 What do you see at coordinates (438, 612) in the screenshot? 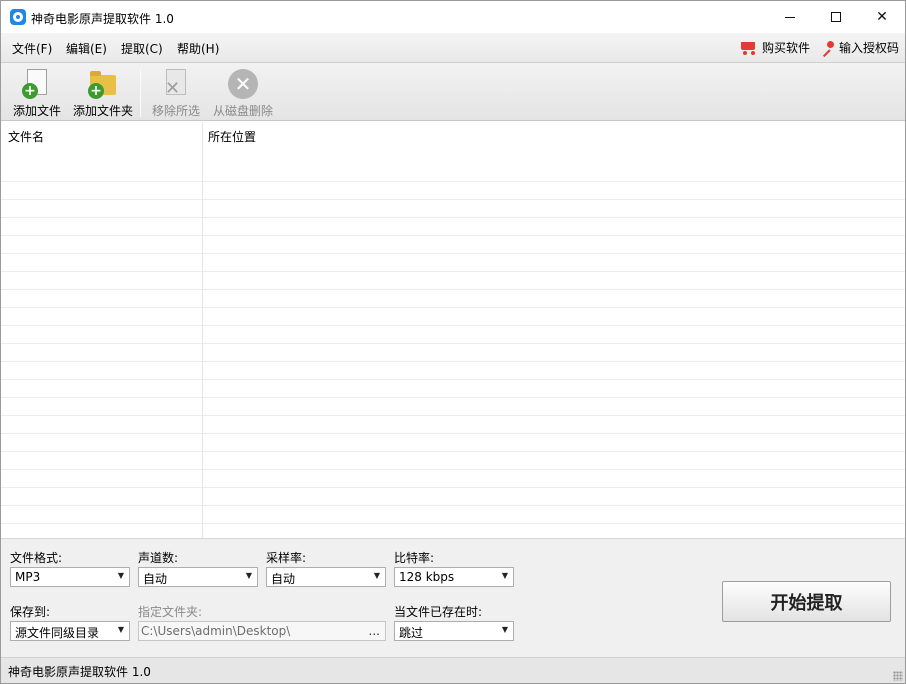
I see `exists-label: 当文件已存在时:` at bounding box center [438, 612].